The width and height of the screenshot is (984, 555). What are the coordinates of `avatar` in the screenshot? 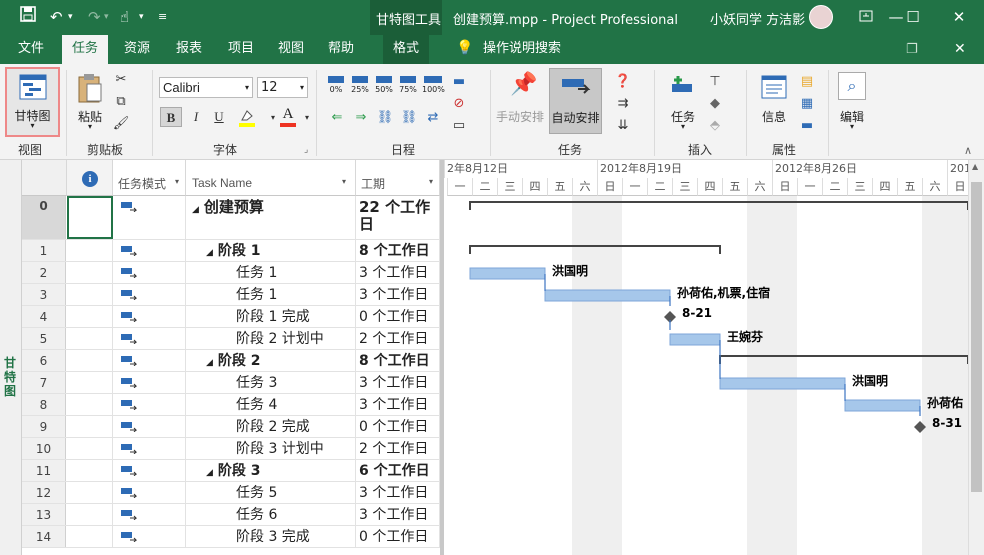 It's located at (821, 17).